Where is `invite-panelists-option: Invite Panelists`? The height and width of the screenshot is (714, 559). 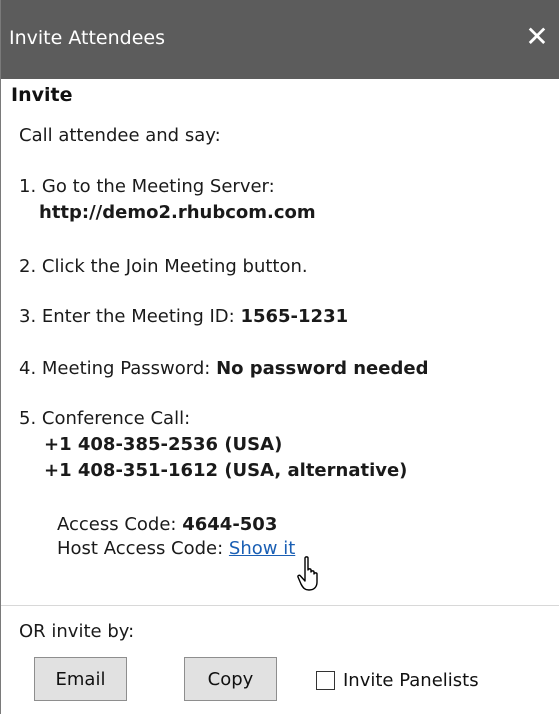
invite-panelists-option: Invite Panelists is located at coordinates (397, 680).